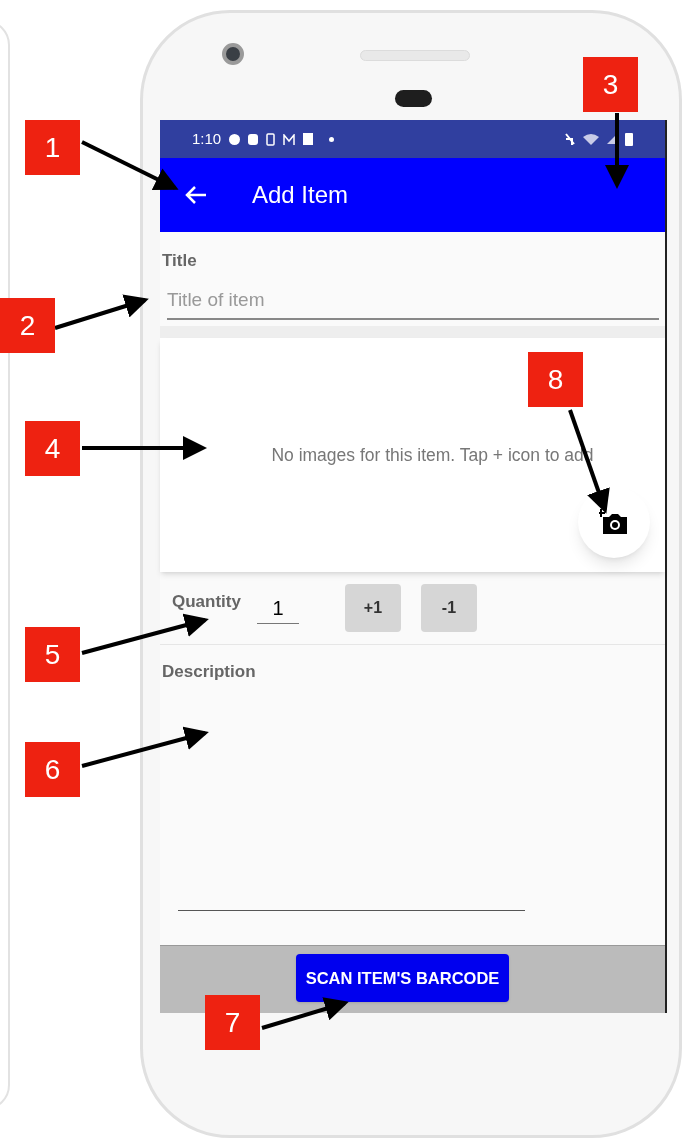  Describe the element at coordinates (209, 672) in the screenshot. I see `field-label: Description` at that location.